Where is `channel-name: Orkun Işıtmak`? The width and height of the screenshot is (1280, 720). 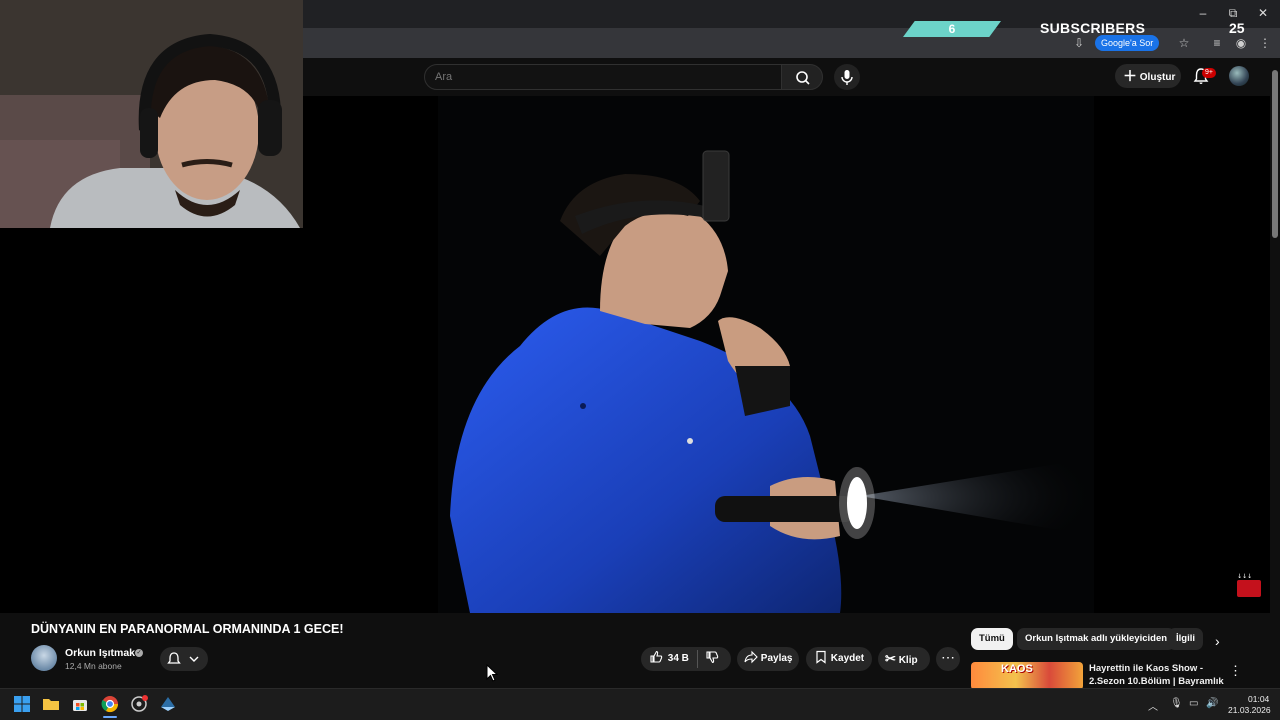 channel-name: Orkun Işıtmak is located at coordinates (100, 653).